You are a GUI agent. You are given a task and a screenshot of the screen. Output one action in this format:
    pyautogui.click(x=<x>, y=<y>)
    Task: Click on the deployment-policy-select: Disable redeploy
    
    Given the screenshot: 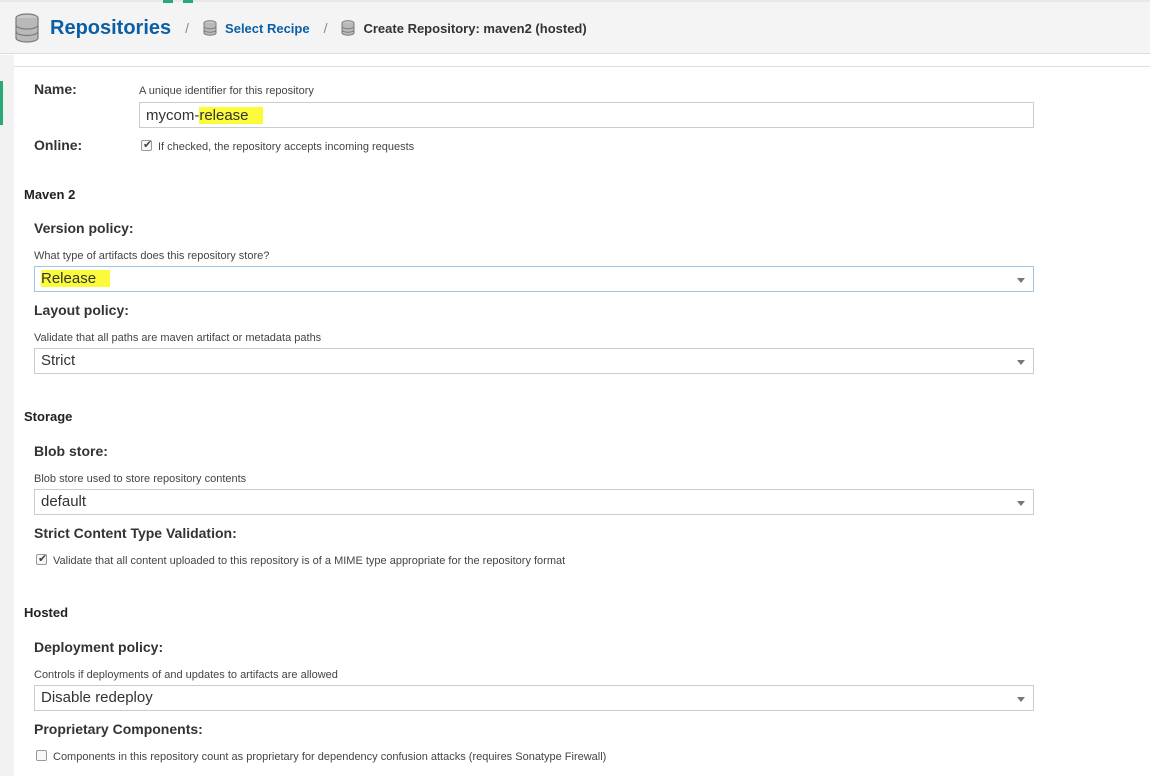 What is the action you would take?
    pyautogui.click(x=534, y=698)
    